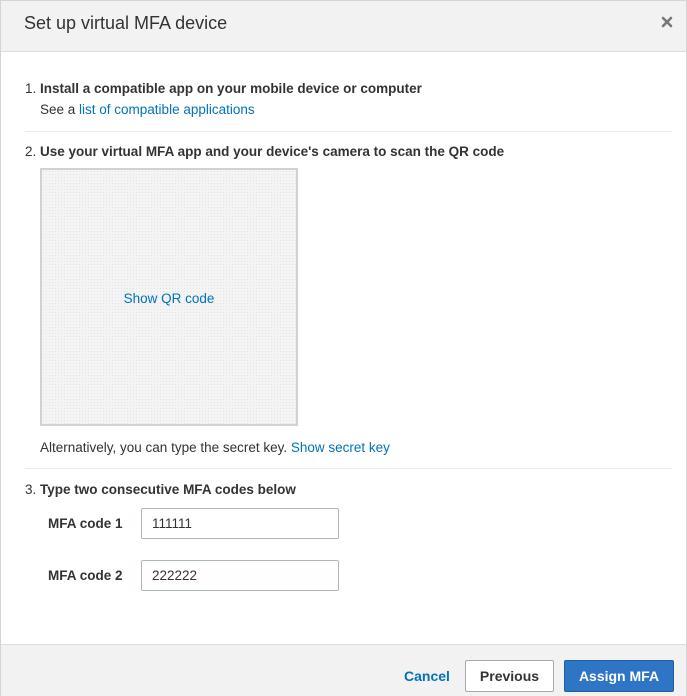  Describe the element at coordinates (85, 575) in the screenshot. I see `mfa-code-2-label: MFA code 2` at that location.